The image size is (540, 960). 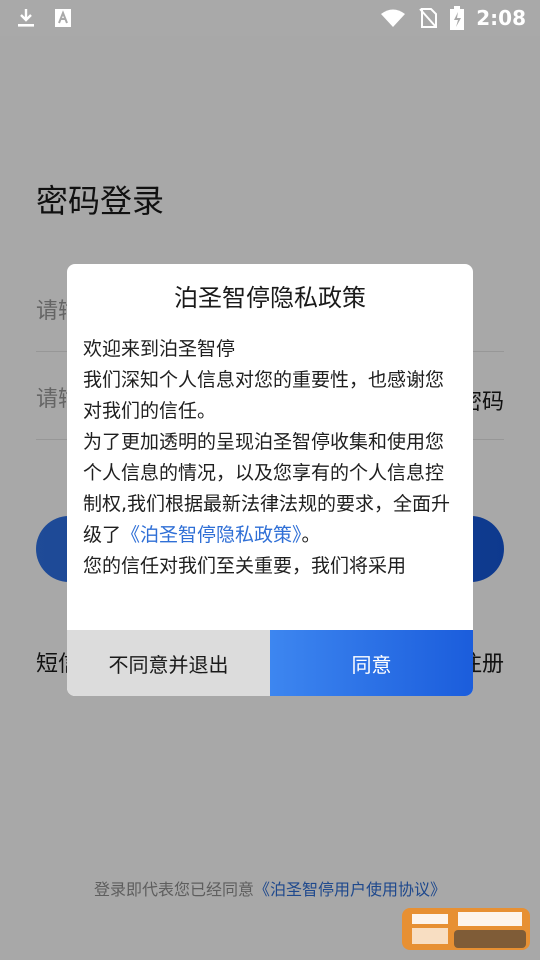 What do you see at coordinates (168, 663) in the screenshot?
I see `disagree-exit-button: 不同意并退出` at bounding box center [168, 663].